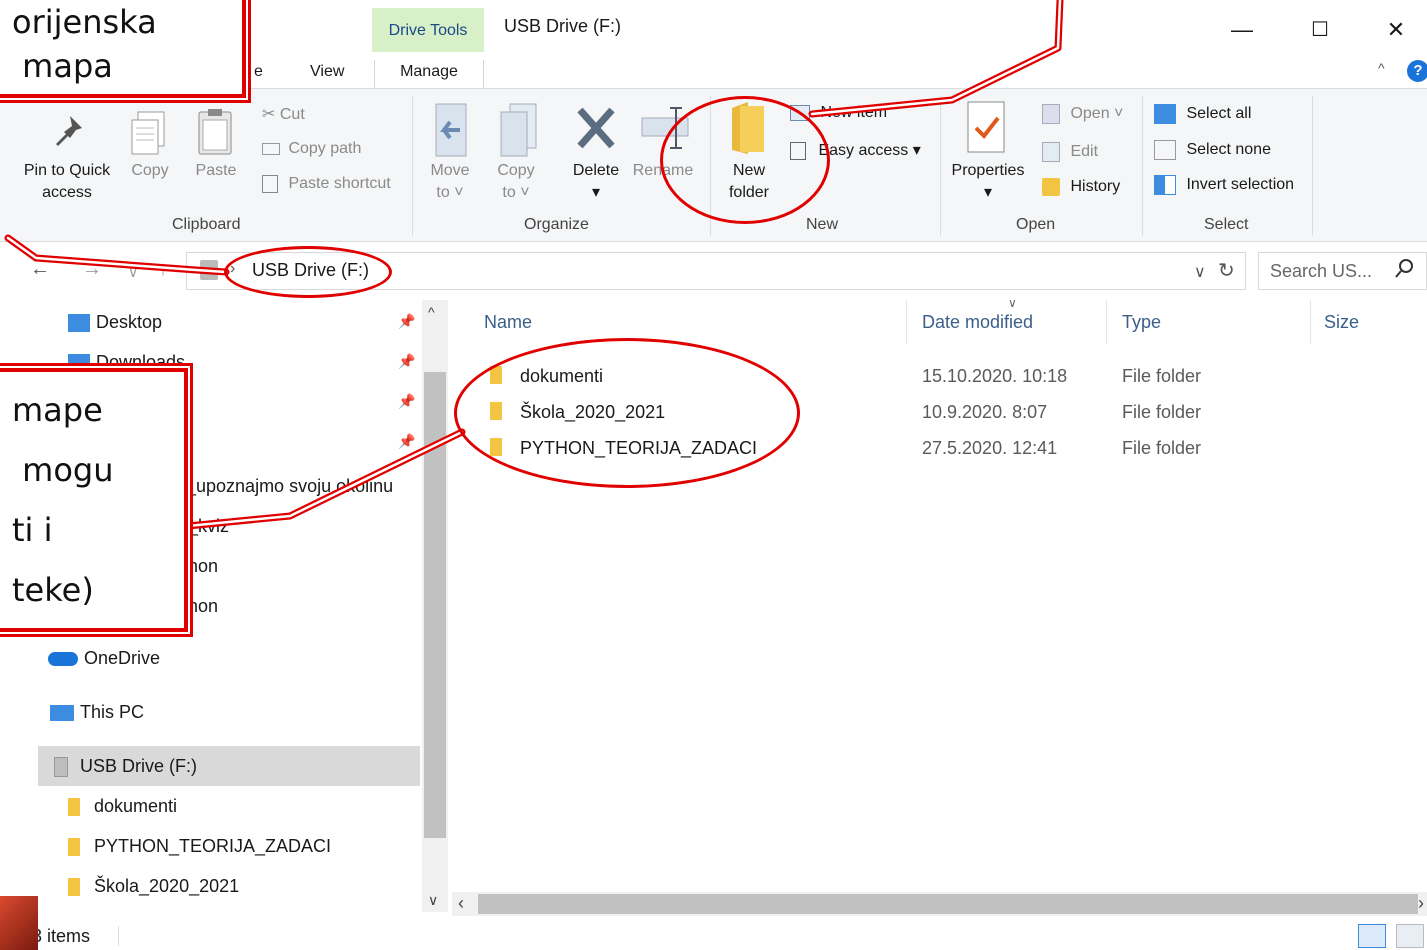 This screenshot has width=1427, height=950. I want to click on annotation-callout-root: orijenska mapa, so click(123, 49).